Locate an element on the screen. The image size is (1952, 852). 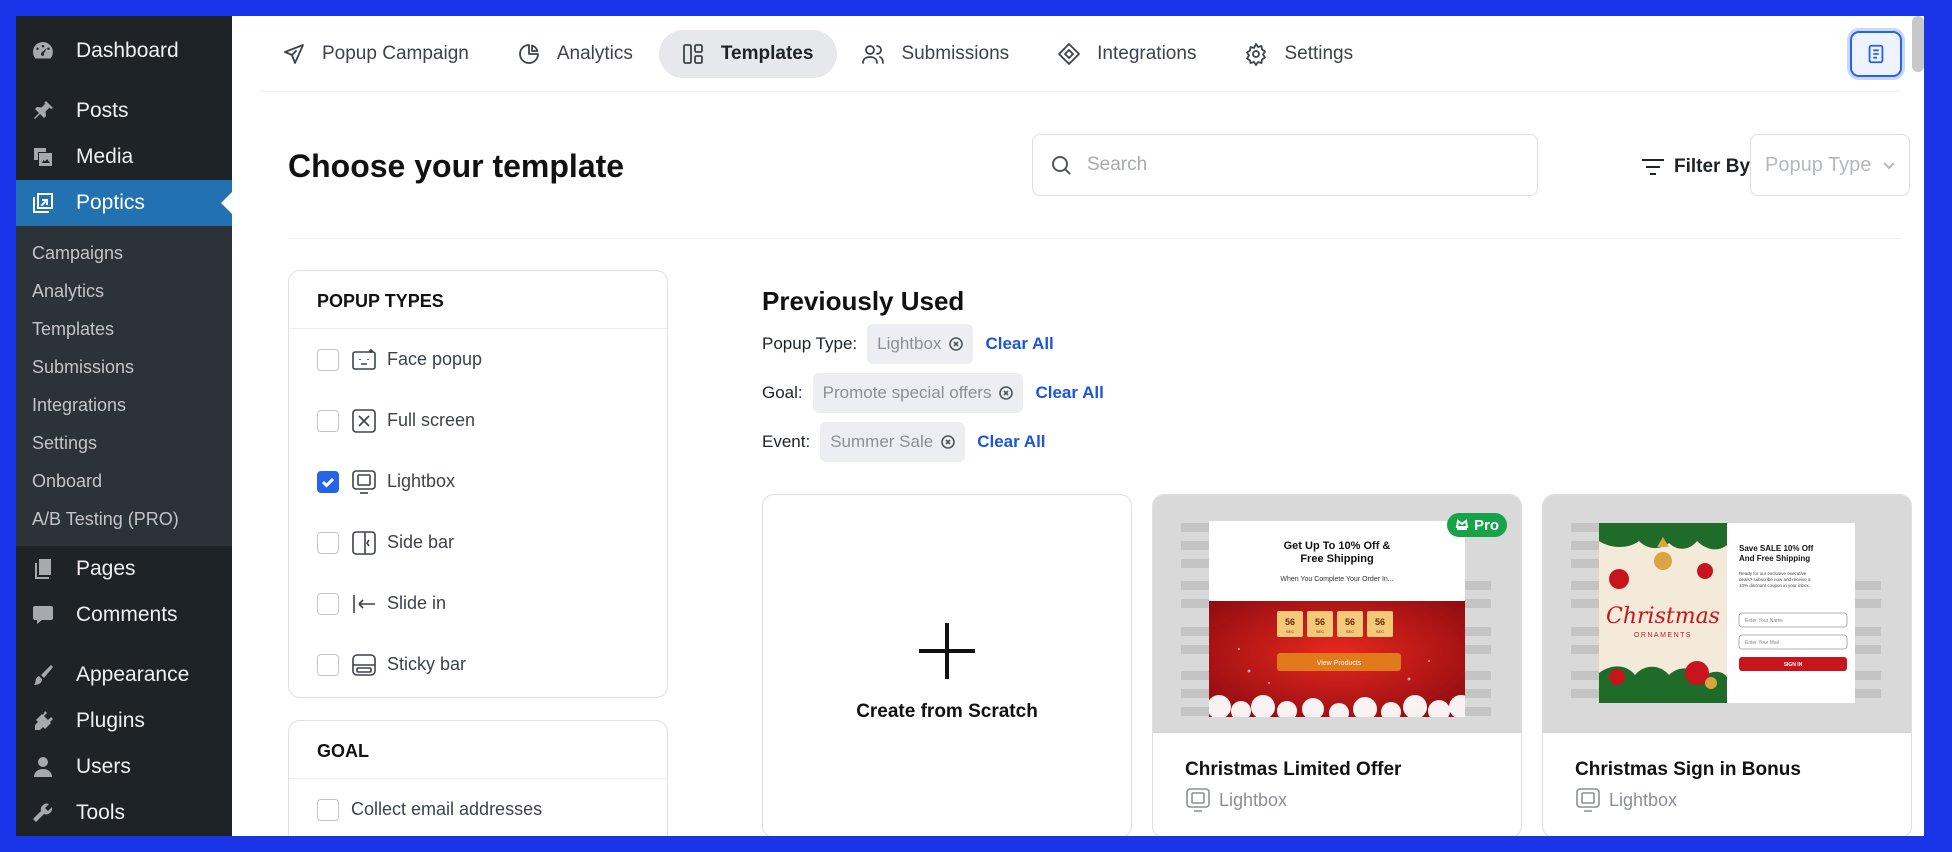
pin-icon is located at coordinates (43, 111).